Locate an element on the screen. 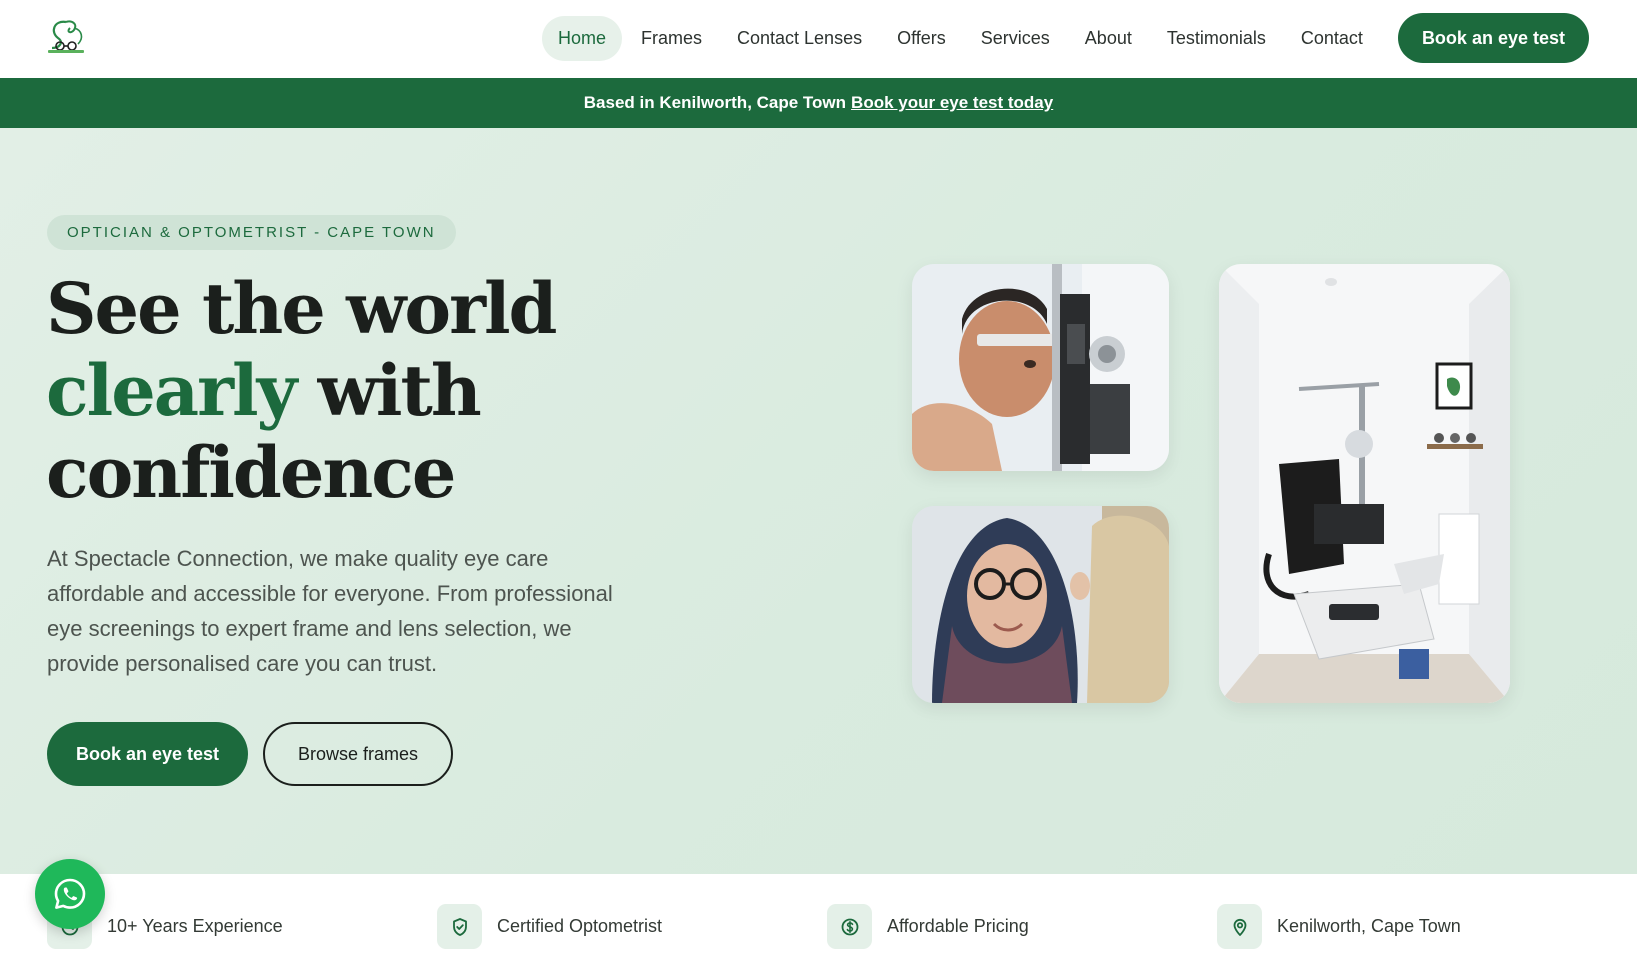  map-pin-icon is located at coordinates (1239, 926).